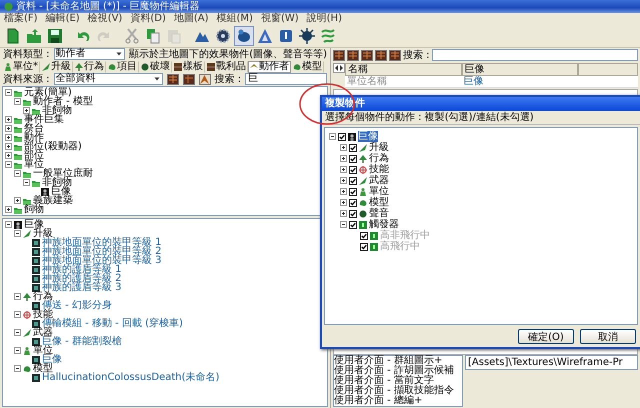 This screenshot has height=408, width=640. What do you see at coordinates (105, 19) in the screenshot?
I see `menu-item: 檢視(V)` at bounding box center [105, 19].